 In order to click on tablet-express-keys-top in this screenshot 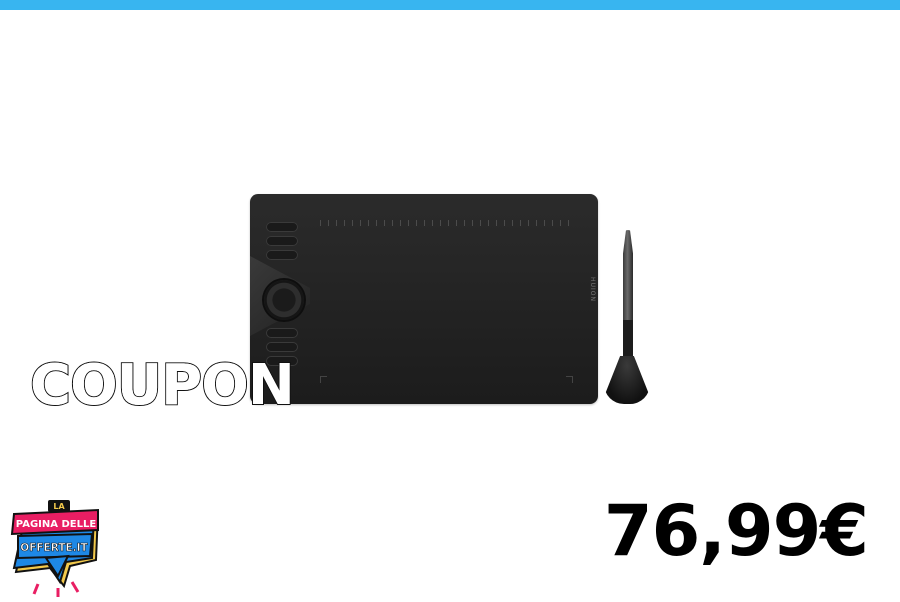, I will do `click(282, 243)`.